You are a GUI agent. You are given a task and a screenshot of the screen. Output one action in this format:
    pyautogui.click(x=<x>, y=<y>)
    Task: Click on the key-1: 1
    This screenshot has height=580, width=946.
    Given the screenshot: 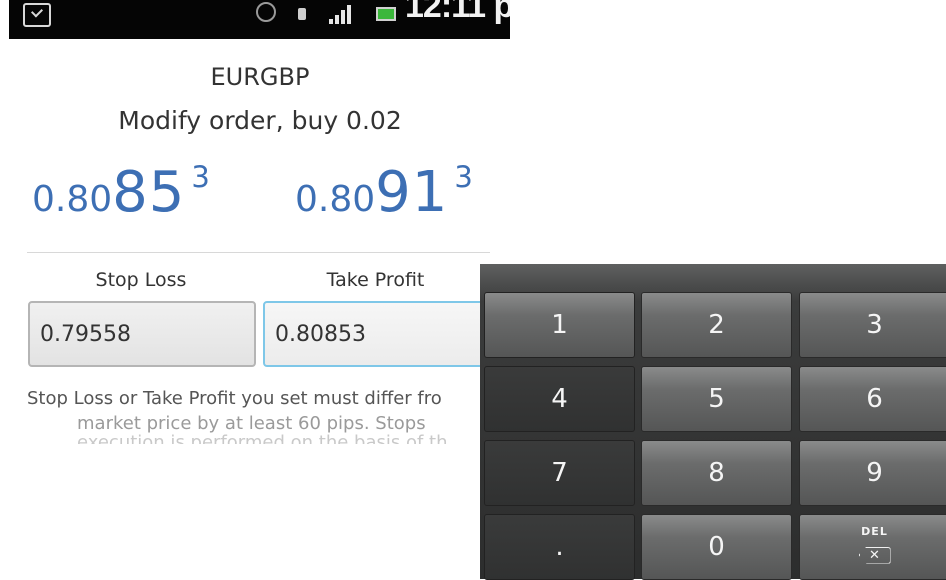 What is the action you would take?
    pyautogui.click(x=559, y=325)
    